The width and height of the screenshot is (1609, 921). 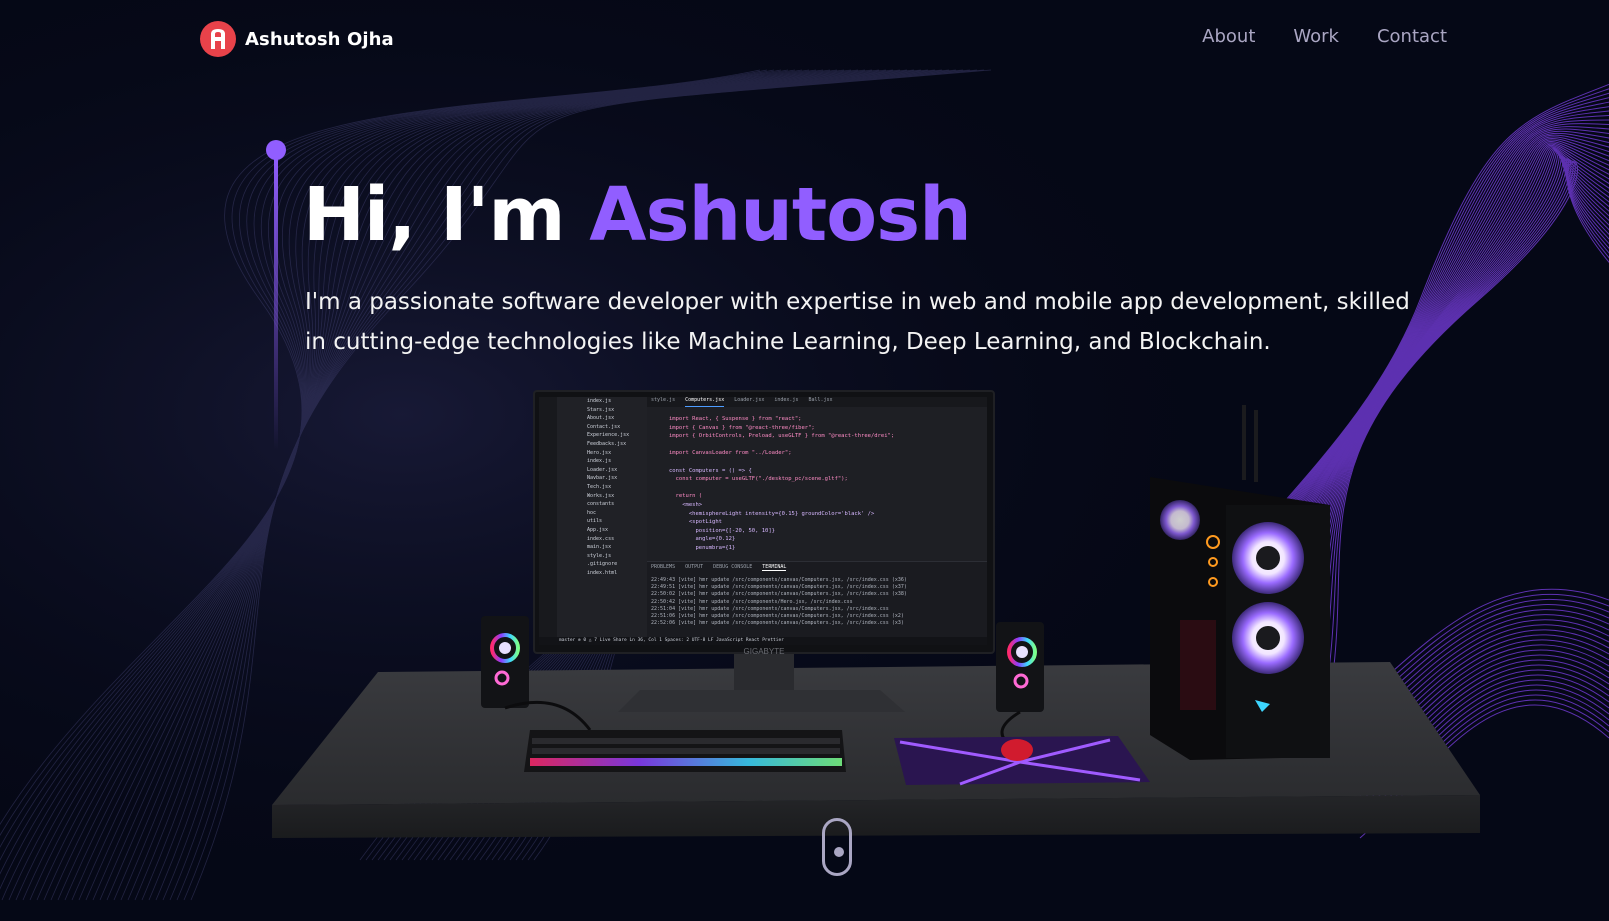 I want to click on terminal-tab: PROBLEMS, so click(x=663, y=567).